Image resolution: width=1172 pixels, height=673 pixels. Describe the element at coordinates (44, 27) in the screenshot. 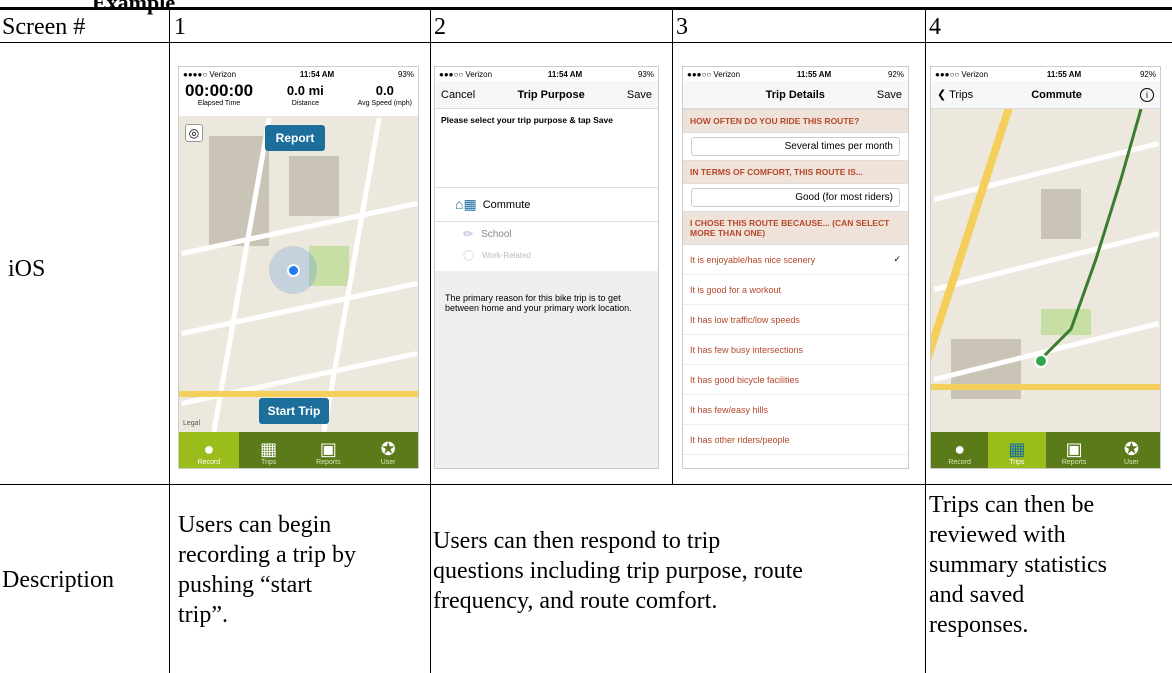

I see `col-header-screen: Screen #` at that location.